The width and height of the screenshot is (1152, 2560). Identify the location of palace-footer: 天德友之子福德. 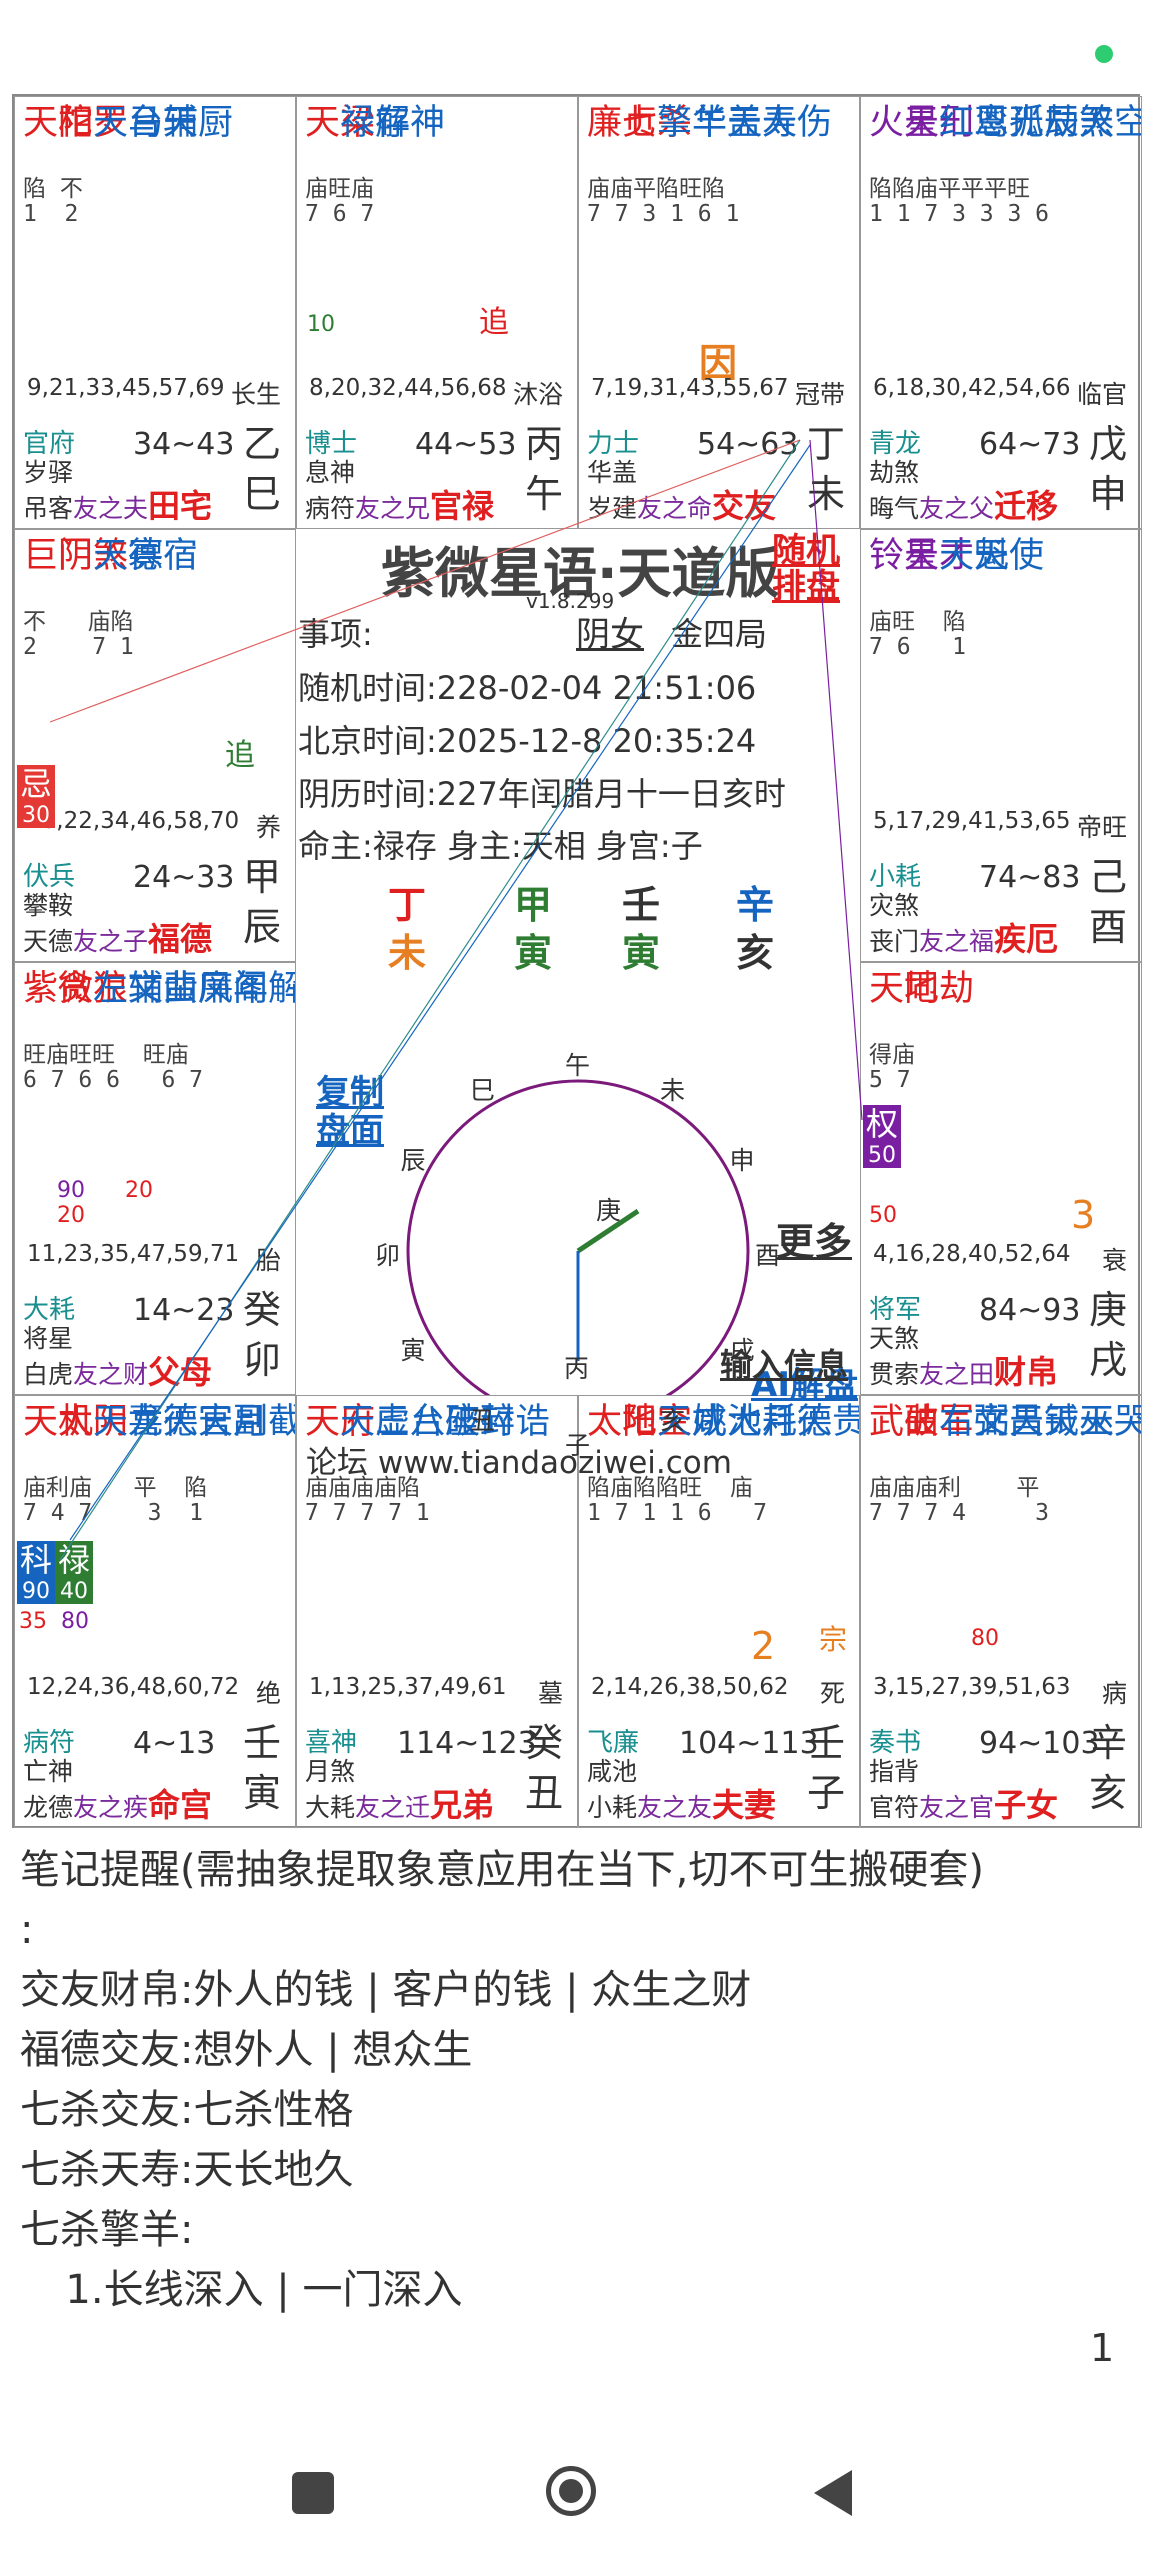
(117, 937).